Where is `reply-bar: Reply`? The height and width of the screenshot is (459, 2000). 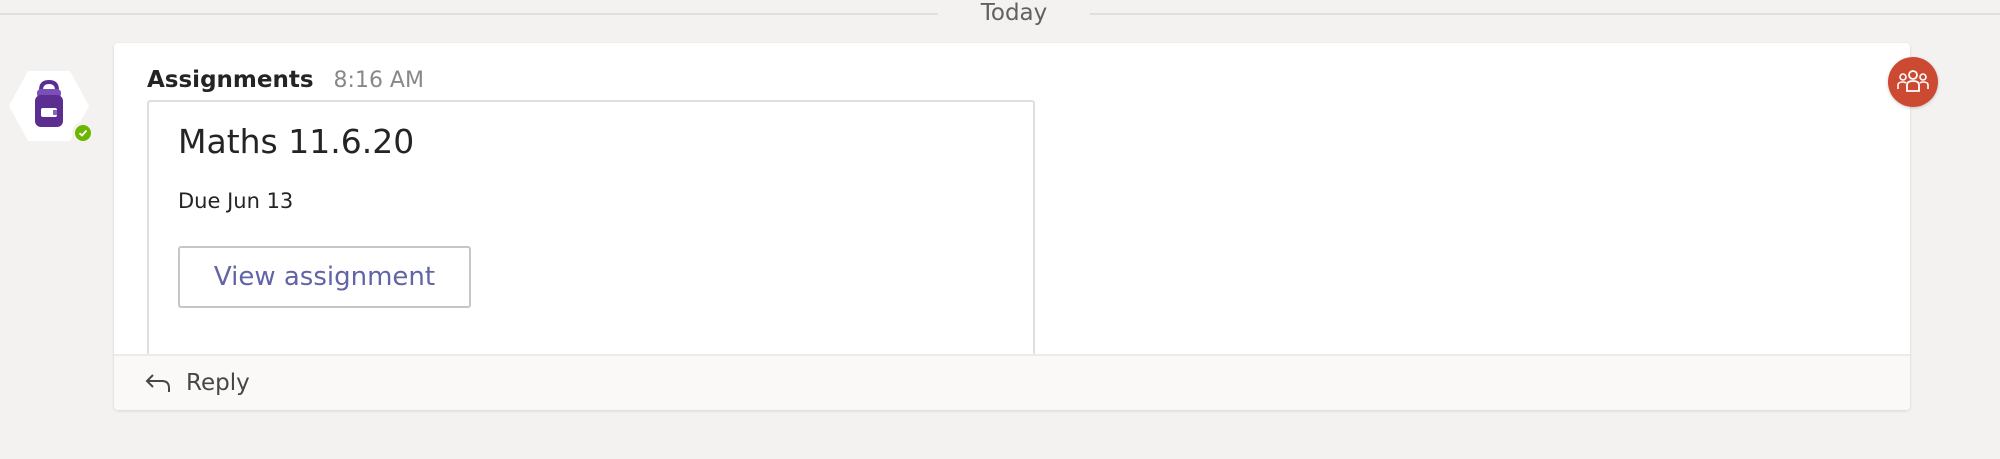 reply-bar: Reply is located at coordinates (1012, 382).